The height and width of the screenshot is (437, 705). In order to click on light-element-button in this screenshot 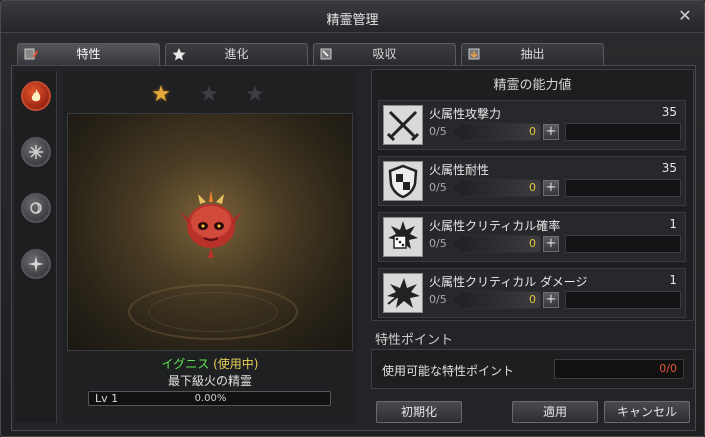, I will do `click(36, 264)`.